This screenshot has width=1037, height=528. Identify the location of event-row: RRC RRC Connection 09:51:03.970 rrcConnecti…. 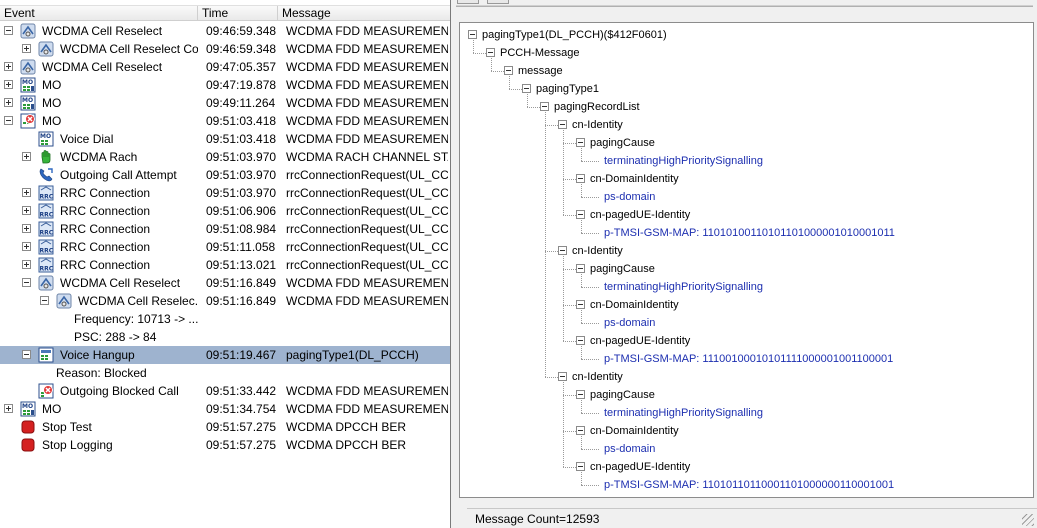
(225, 193).